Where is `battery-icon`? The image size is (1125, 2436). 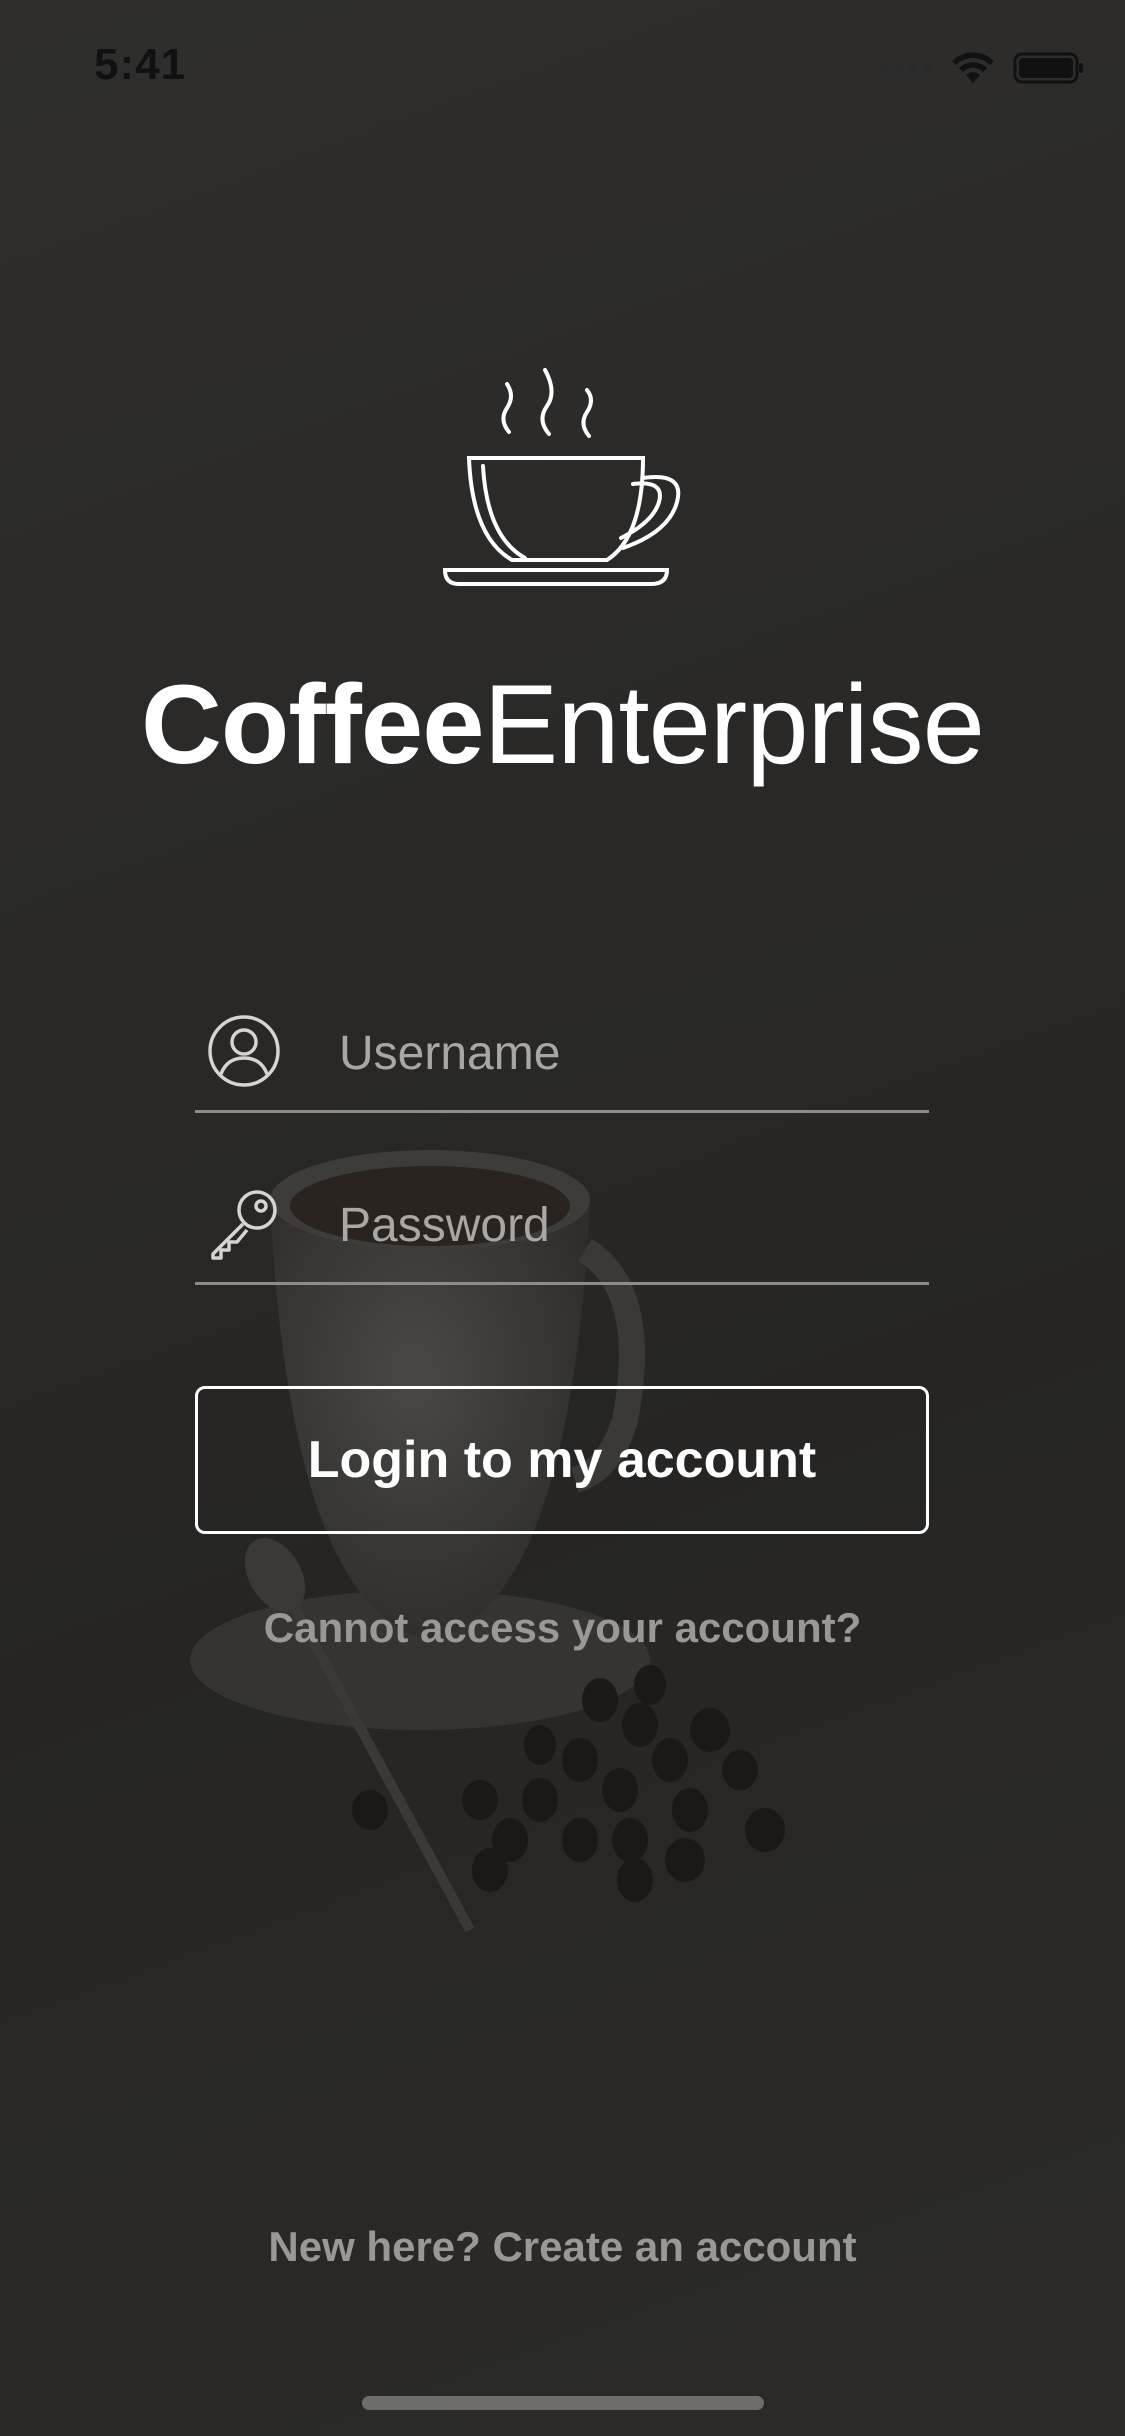
battery-icon is located at coordinates (1048, 68).